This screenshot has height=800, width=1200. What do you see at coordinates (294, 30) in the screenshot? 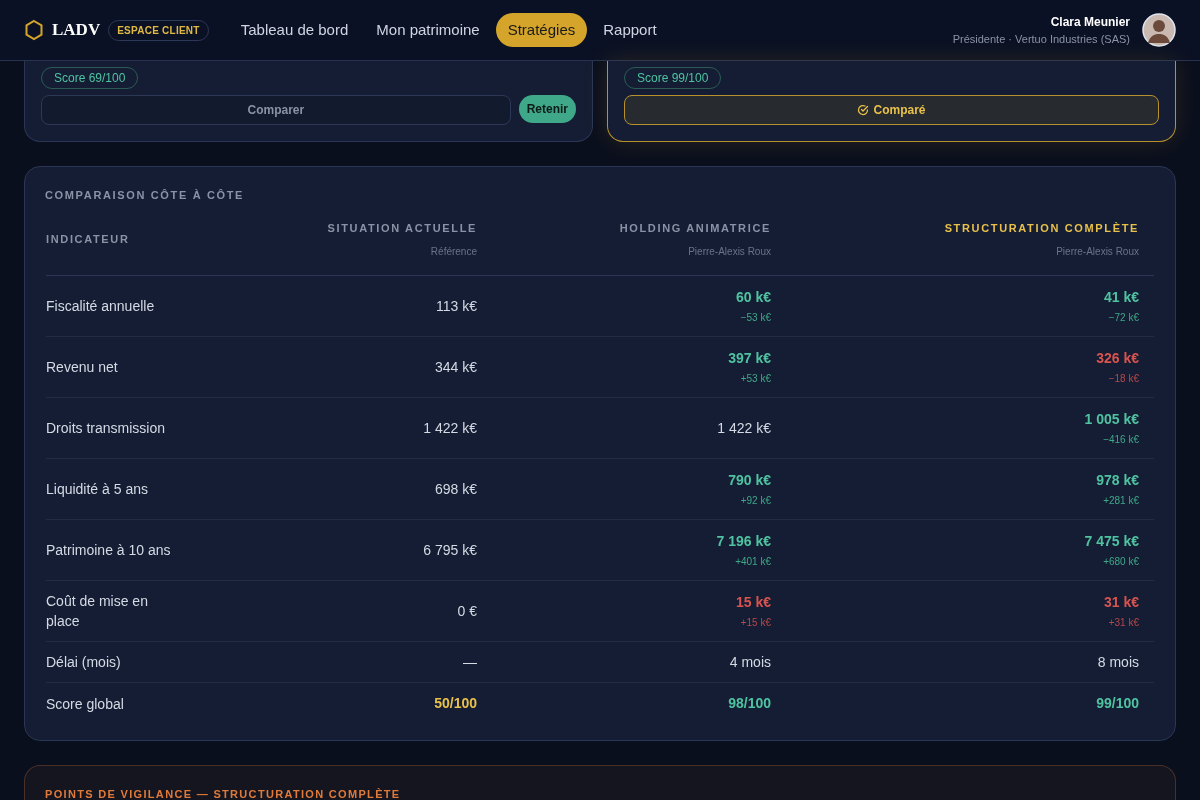
I see `nav-tab: Tableau de bord` at bounding box center [294, 30].